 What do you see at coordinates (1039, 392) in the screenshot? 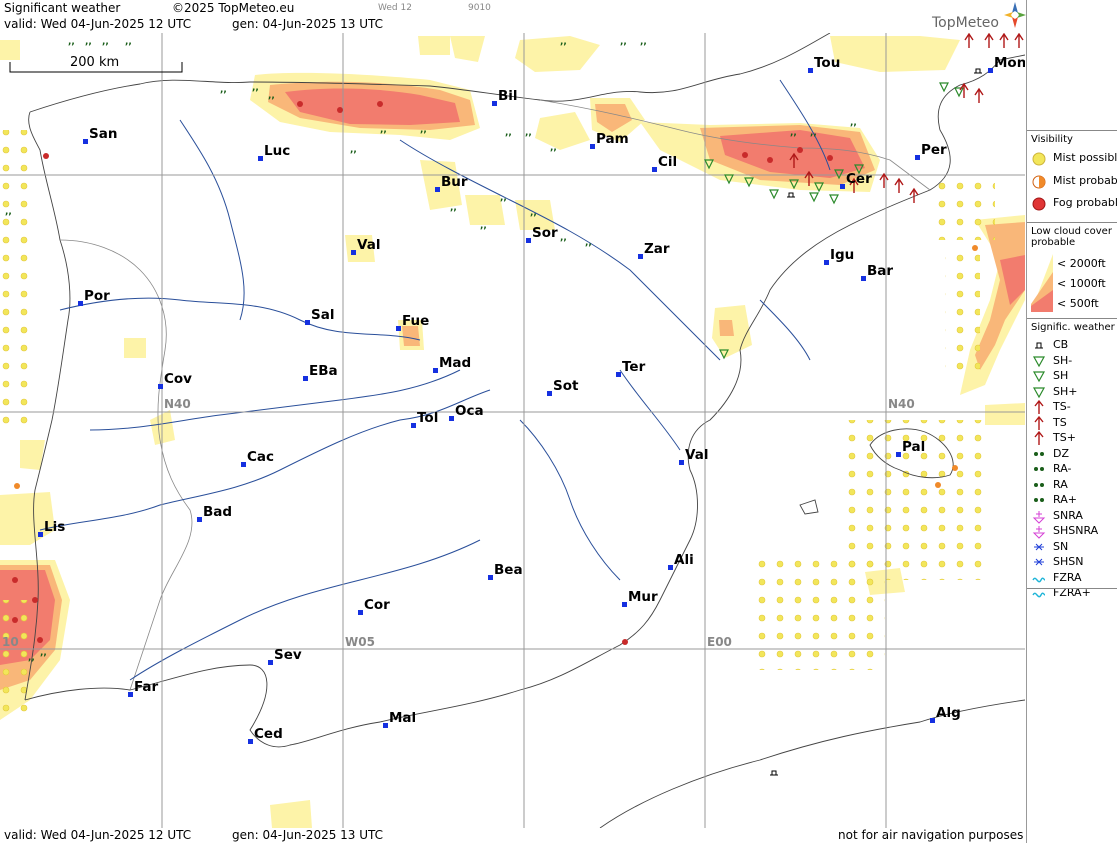
I see `shower-heavy-icon` at bounding box center [1039, 392].